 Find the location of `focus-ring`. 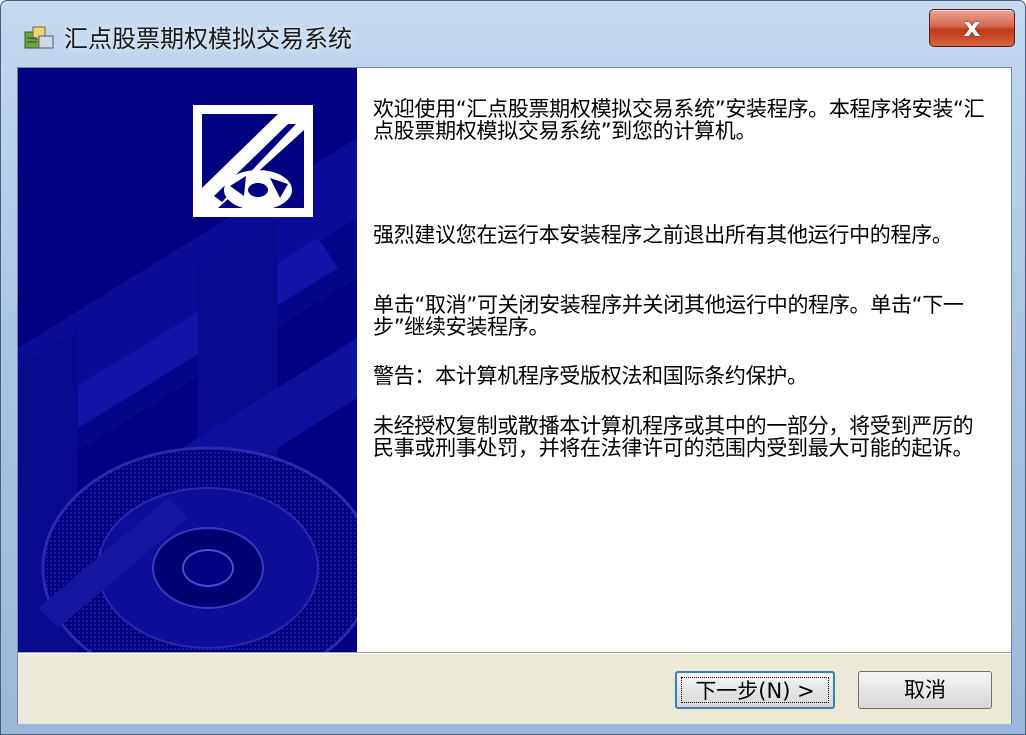

focus-ring is located at coordinates (755, 690).